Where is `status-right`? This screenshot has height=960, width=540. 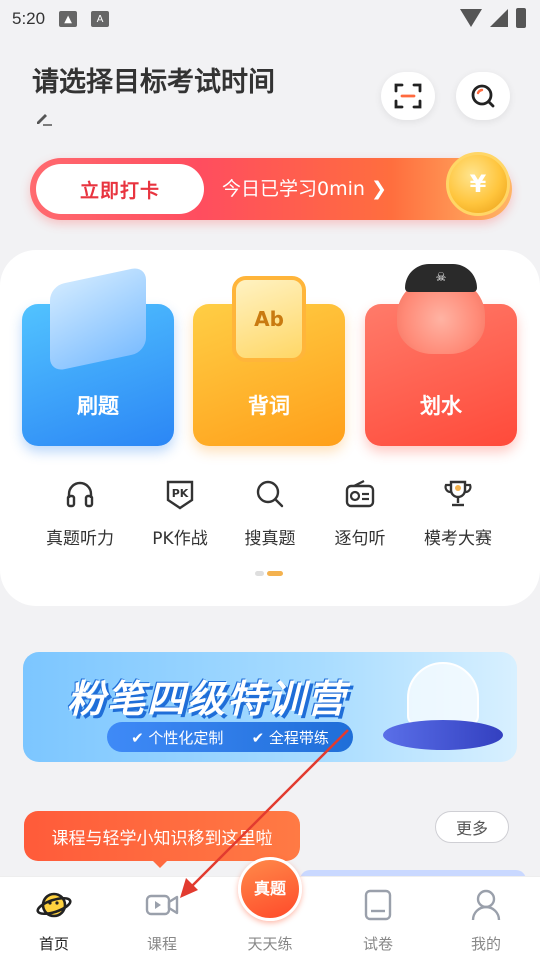 status-right is located at coordinates (493, 18).